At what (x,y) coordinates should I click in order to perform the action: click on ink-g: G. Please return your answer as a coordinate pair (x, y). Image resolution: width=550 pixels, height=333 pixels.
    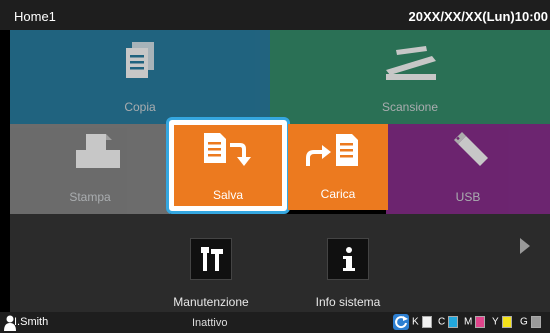
    Looking at the image, I should click on (530, 322).